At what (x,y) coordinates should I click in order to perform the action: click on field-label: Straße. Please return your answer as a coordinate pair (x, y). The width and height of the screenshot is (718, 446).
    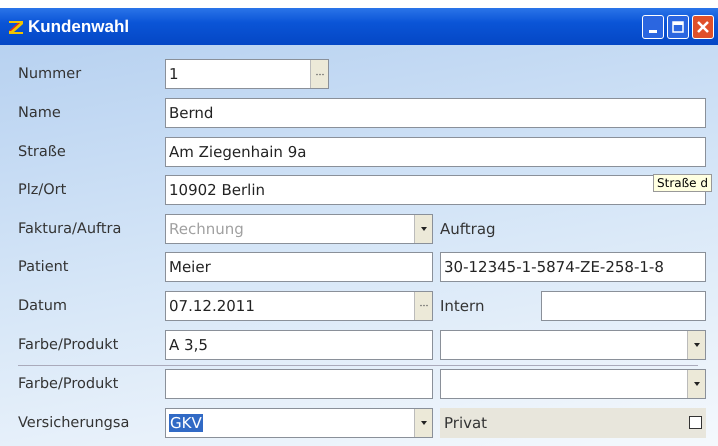
    Looking at the image, I should click on (42, 152).